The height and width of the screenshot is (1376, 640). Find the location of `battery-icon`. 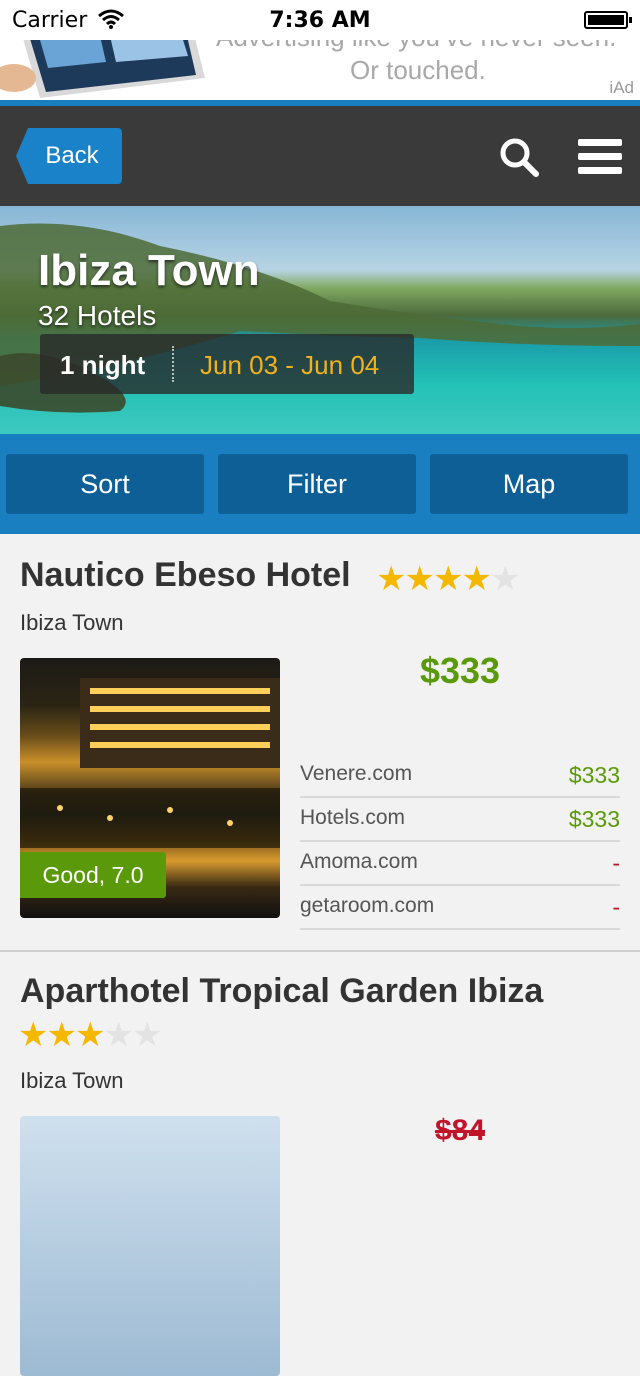

battery-icon is located at coordinates (608, 20).